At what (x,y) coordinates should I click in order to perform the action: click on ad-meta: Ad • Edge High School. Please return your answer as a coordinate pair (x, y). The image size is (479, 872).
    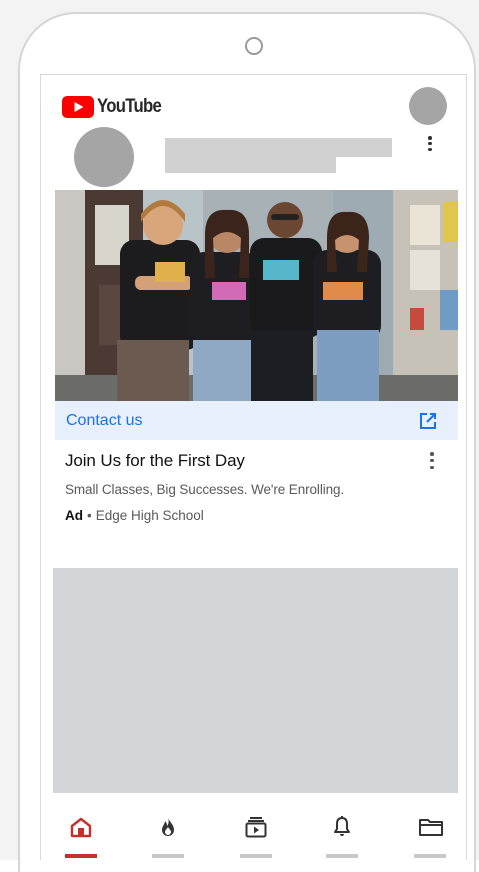
    Looking at the image, I should click on (134, 515).